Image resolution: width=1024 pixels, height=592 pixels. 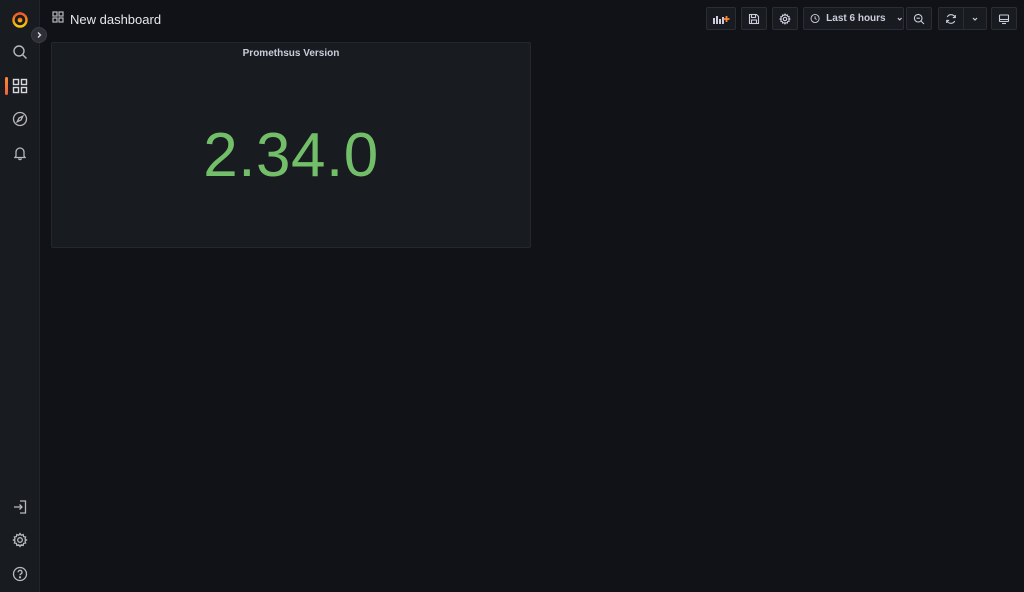 I want to click on zoom-out-button, so click(x=919, y=18).